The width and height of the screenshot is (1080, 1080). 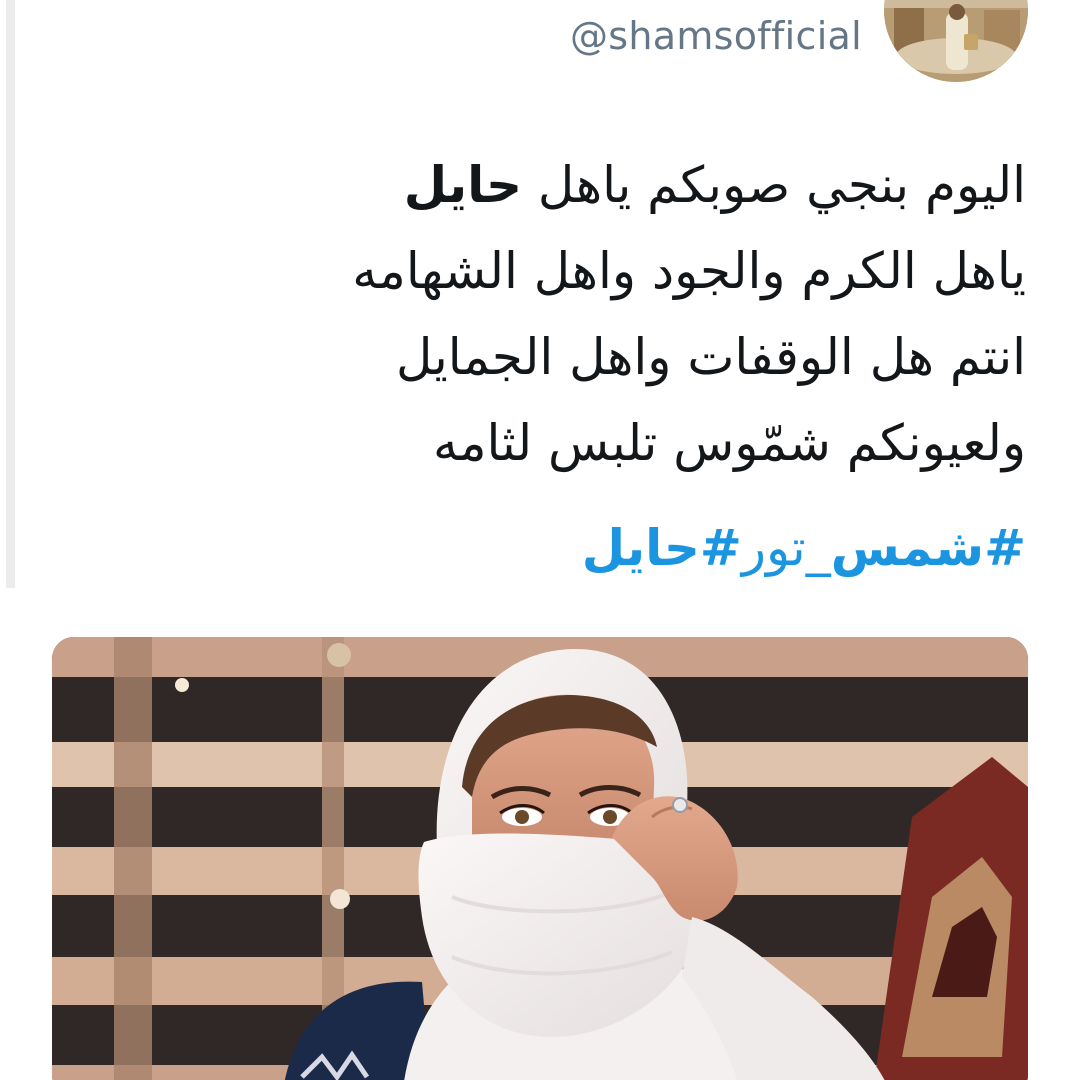 I want to click on tweet-line: اليوم بنجي صوبكم ياهل حايل, so click(x=686, y=185).